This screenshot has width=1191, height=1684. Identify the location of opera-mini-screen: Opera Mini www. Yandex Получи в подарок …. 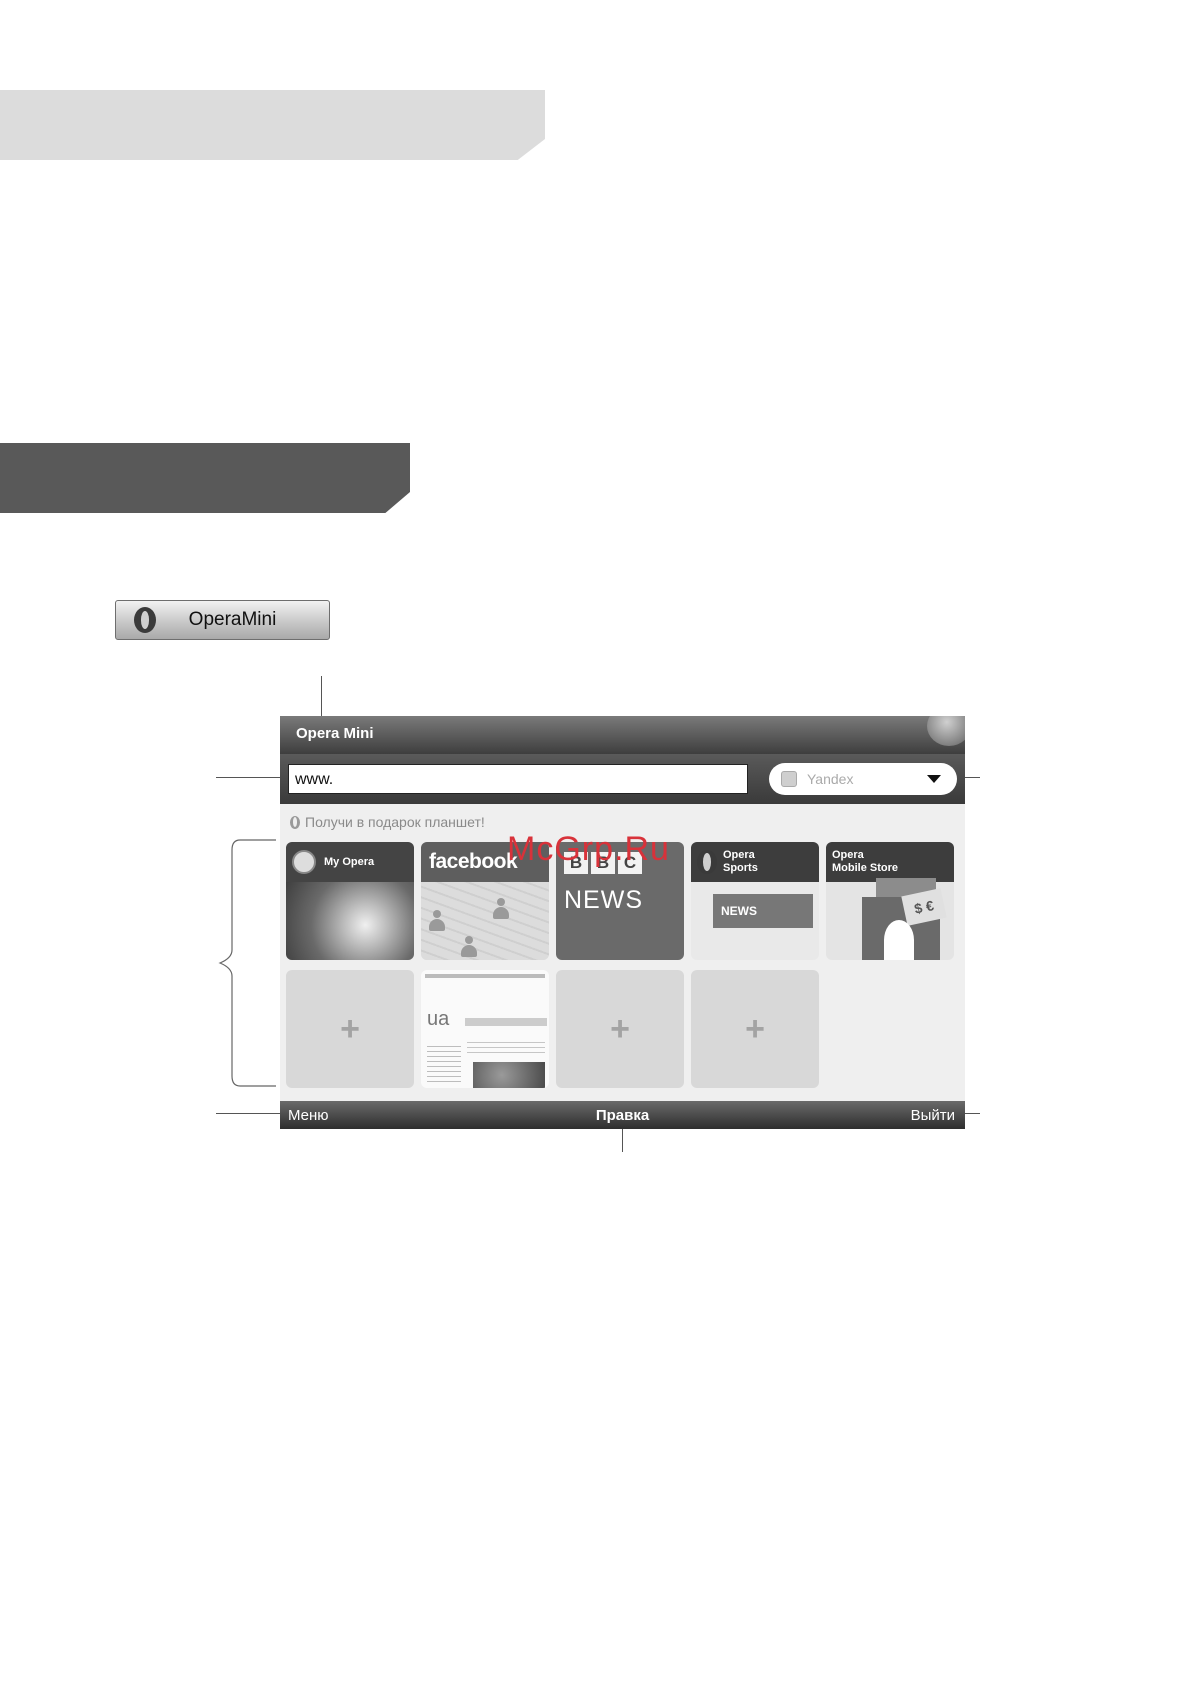
(622, 922).